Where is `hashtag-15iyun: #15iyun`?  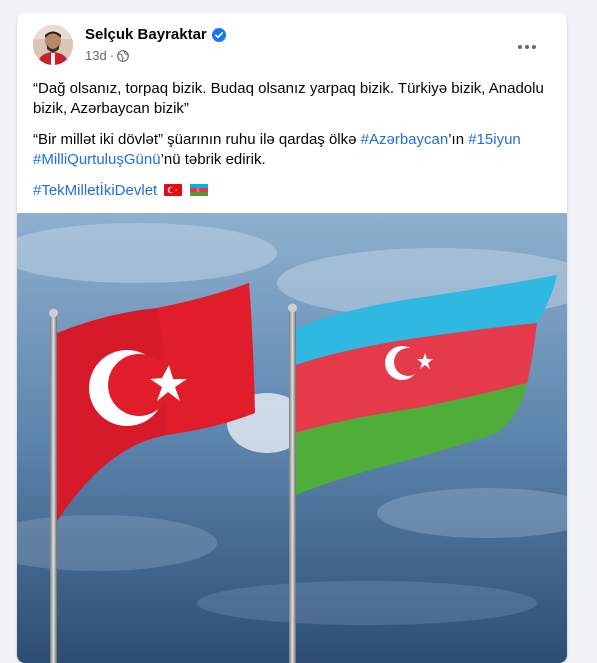 hashtag-15iyun: #15iyun is located at coordinates (494, 139).